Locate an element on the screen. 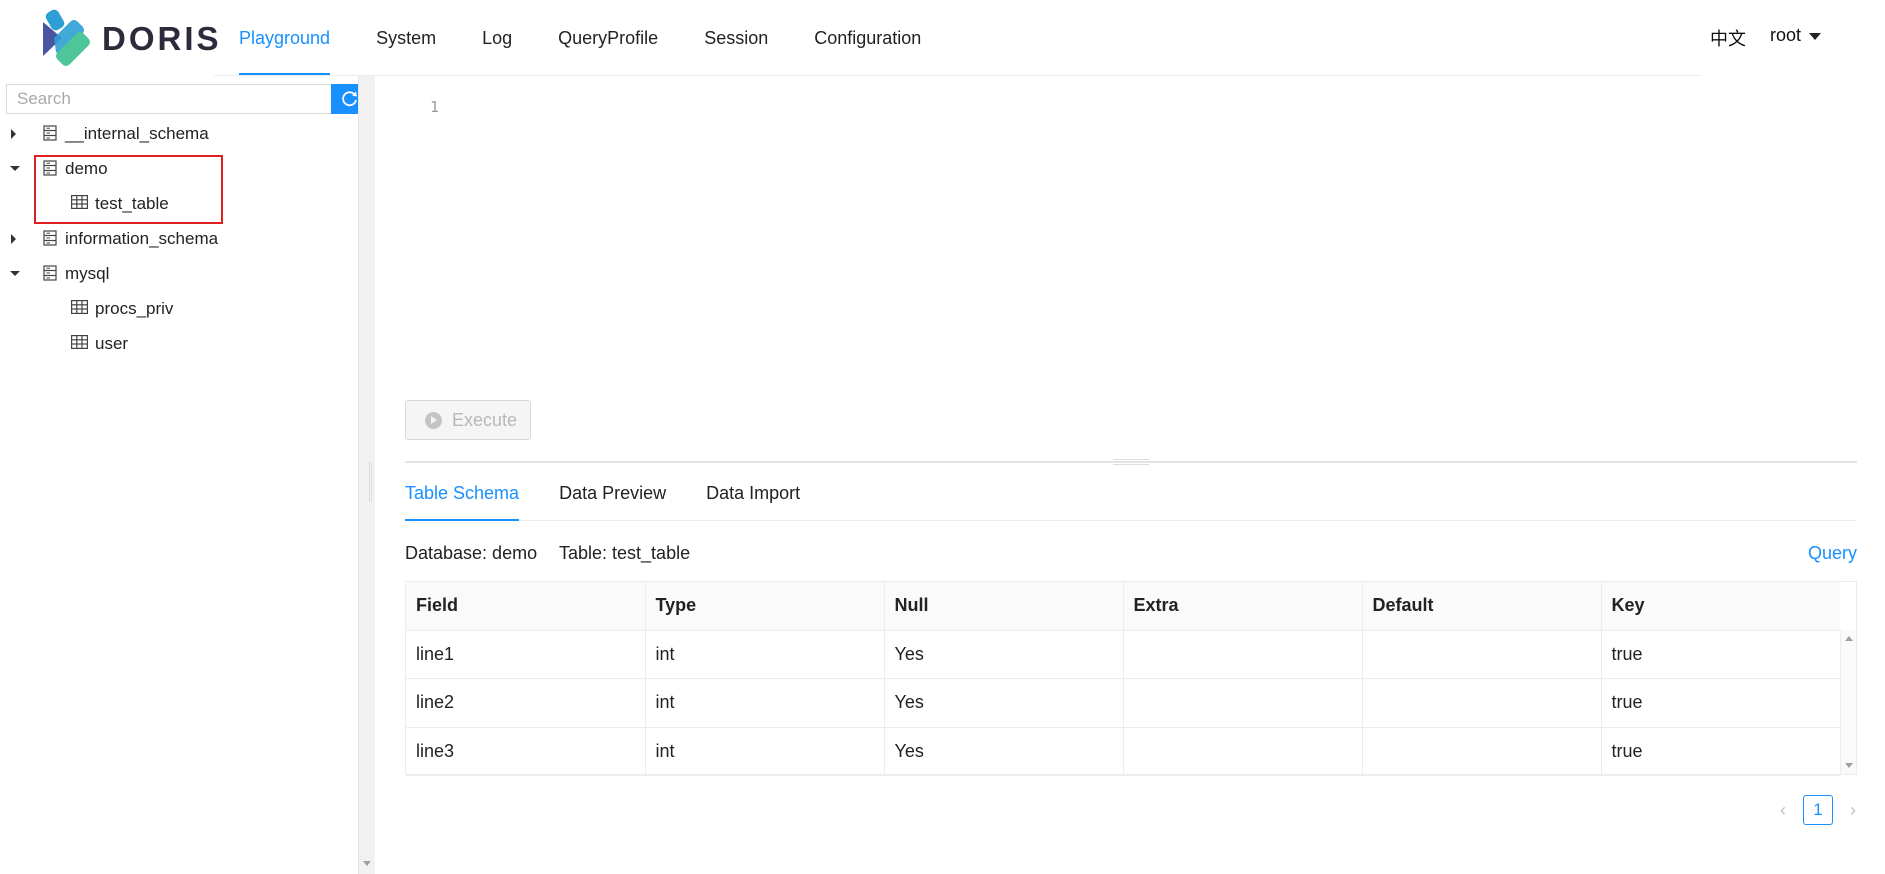 The height and width of the screenshot is (874, 1885). tab-table-schema: Table Schema is located at coordinates (462, 496).